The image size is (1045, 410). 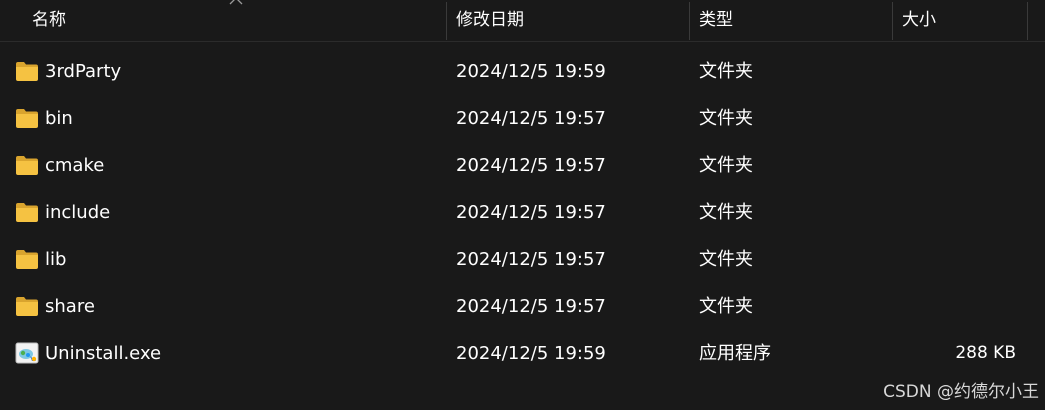 What do you see at coordinates (959, 20) in the screenshot?
I see `column-header-size: 大小` at bounding box center [959, 20].